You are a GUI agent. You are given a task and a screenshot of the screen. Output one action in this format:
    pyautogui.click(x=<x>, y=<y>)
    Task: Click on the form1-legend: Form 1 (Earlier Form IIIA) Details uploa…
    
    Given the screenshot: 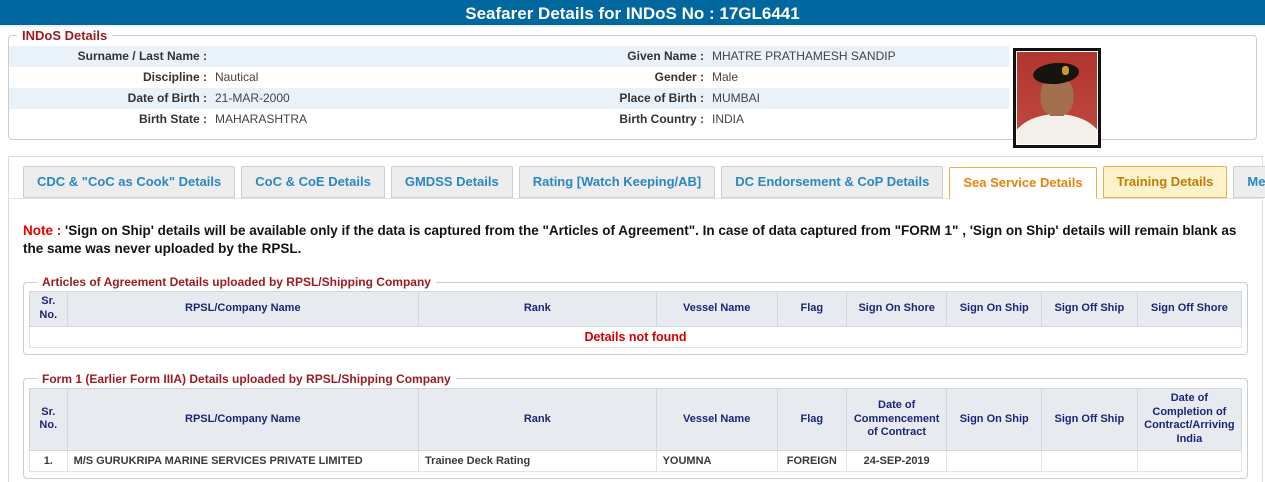 What is the action you would take?
    pyautogui.click(x=246, y=378)
    